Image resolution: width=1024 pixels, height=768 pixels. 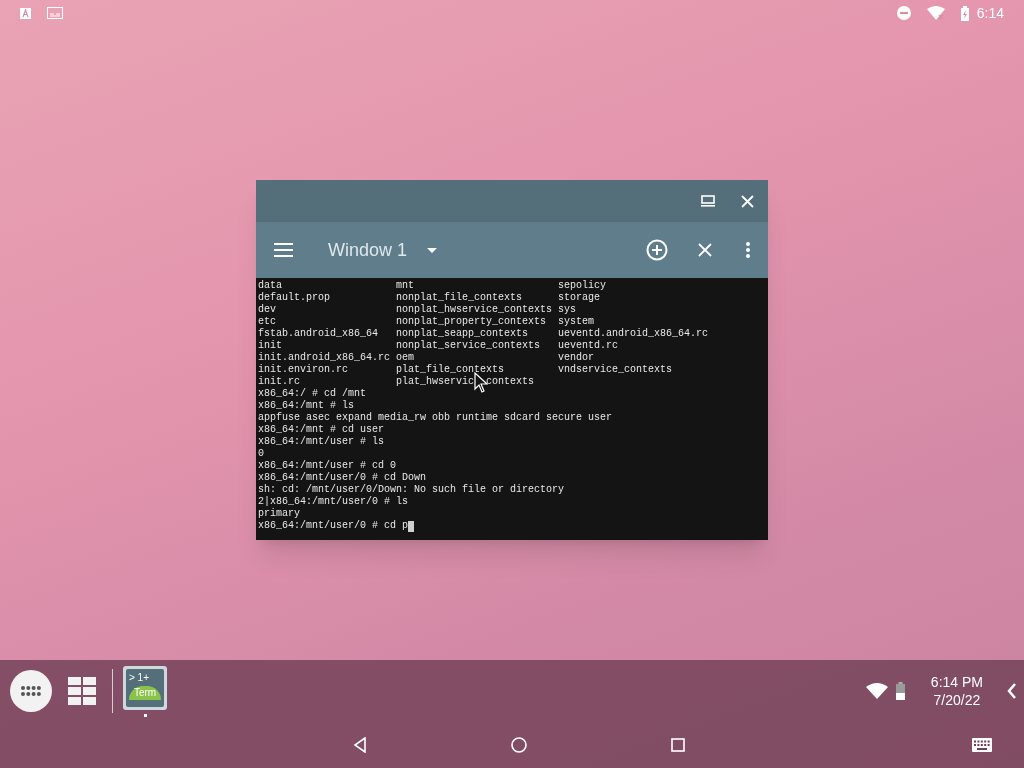 I want to click on terminal-line: x86_64:/mnt/user # ls, so click(x=321, y=442).